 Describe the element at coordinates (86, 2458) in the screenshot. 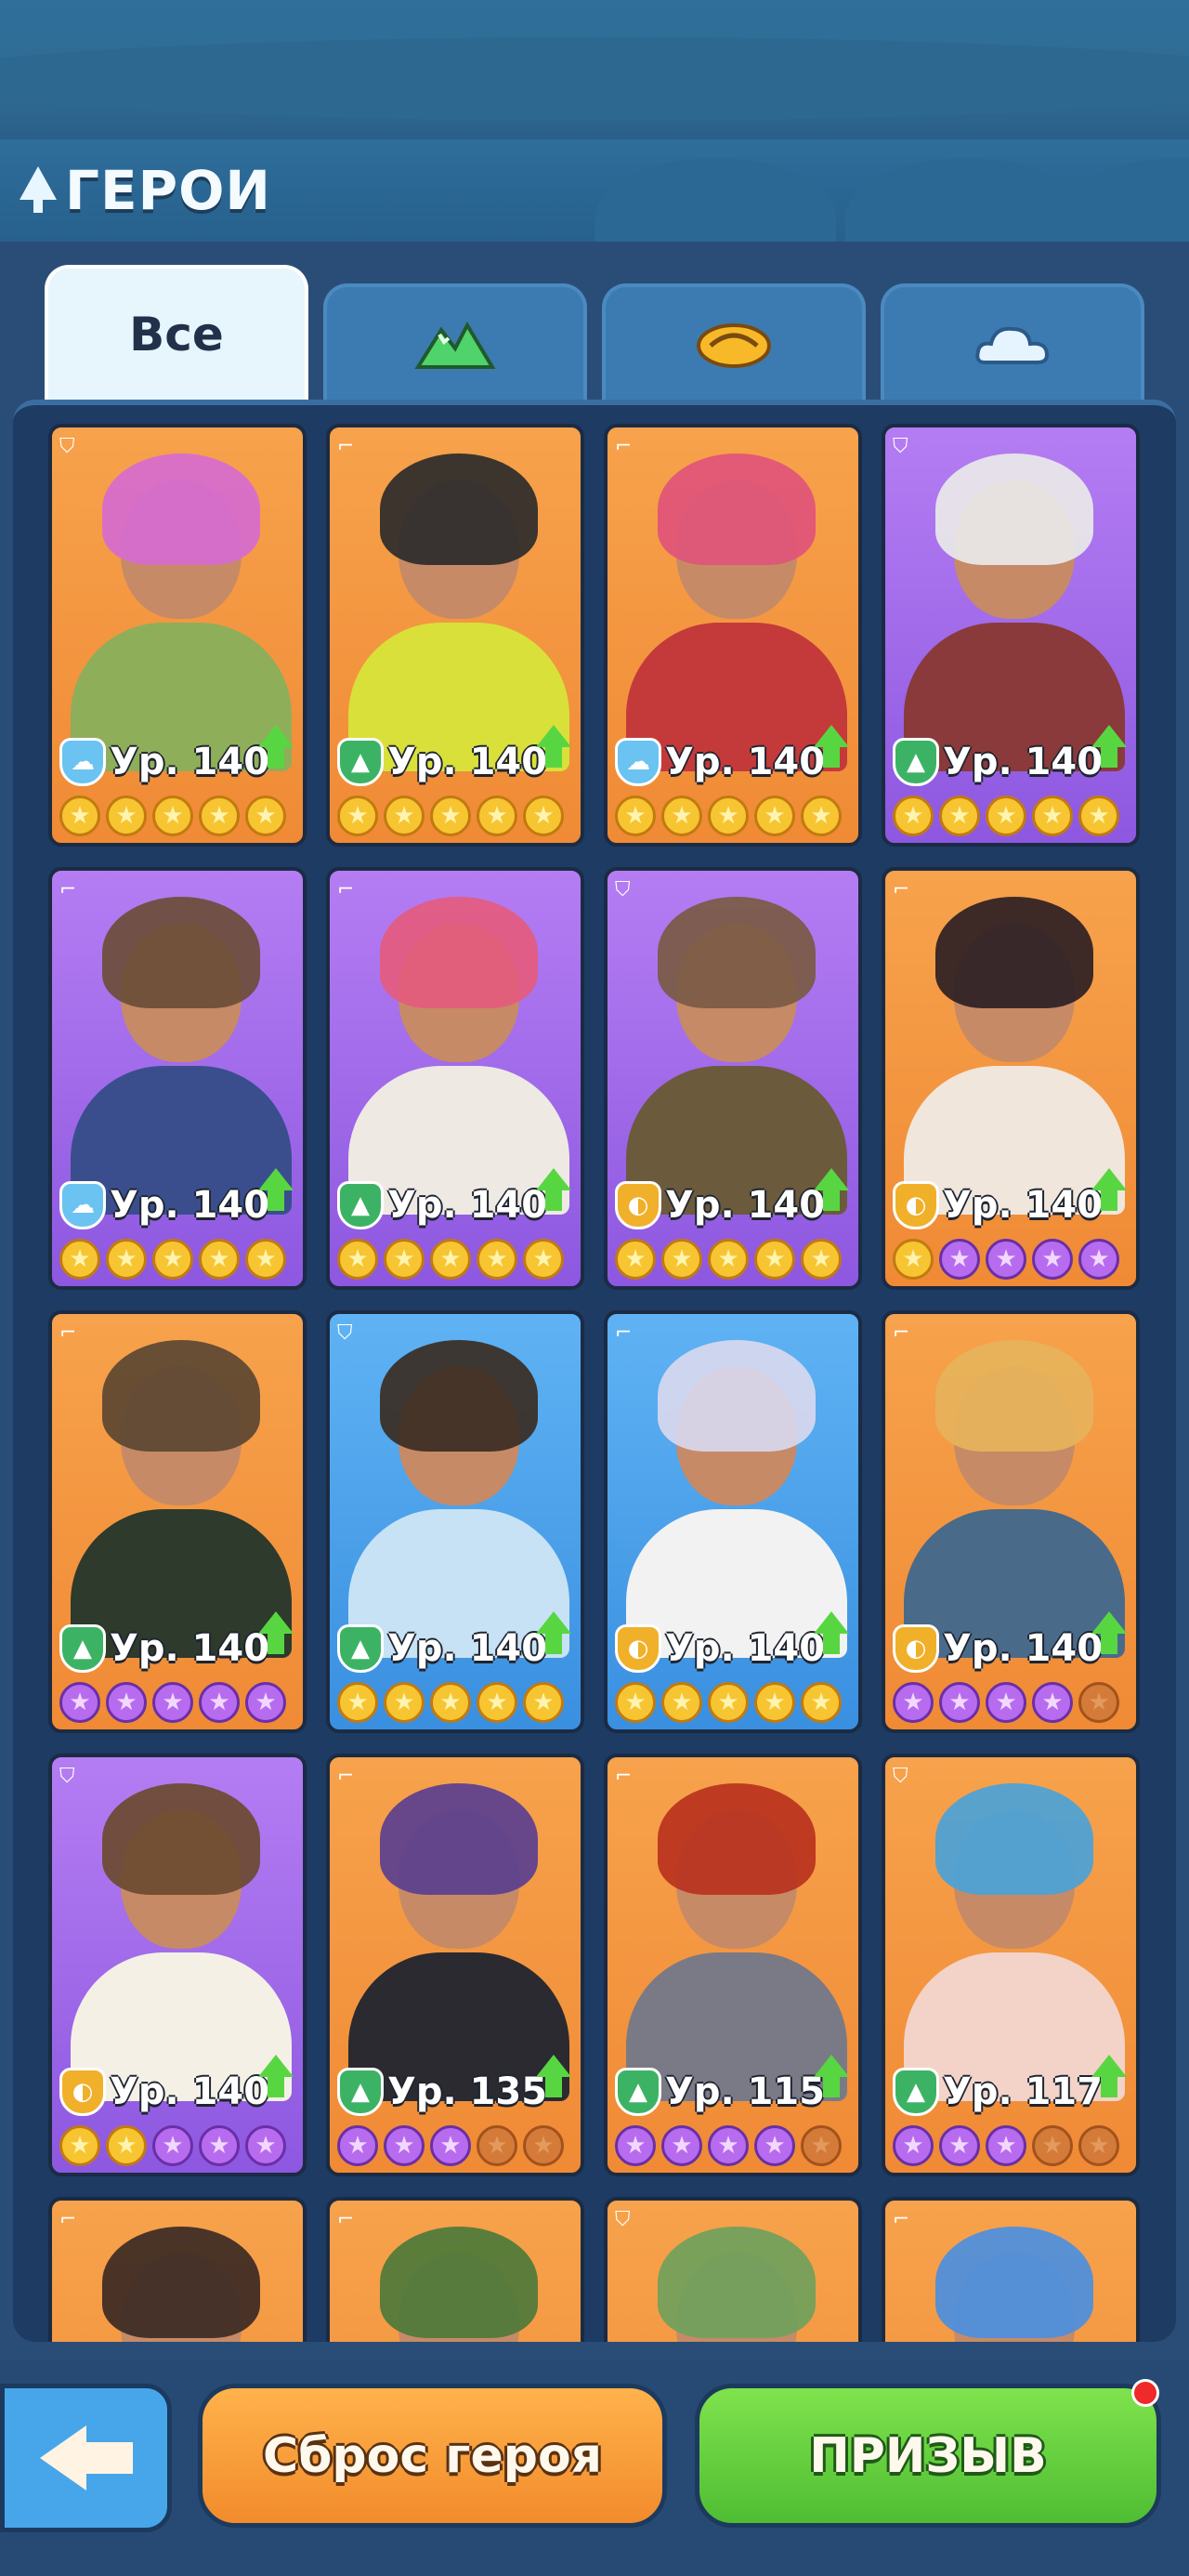

I see `back-button` at that location.